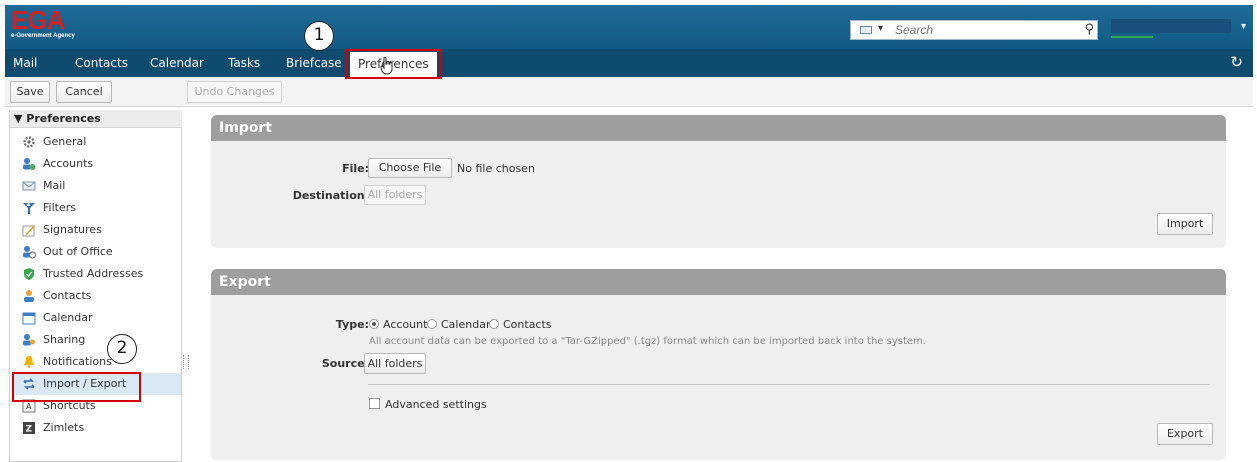 Image resolution: width=1257 pixels, height=462 pixels. What do you see at coordinates (186, 362) in the screenshot?
I see `sidebar-splitter` at bounding box center [186, 362].